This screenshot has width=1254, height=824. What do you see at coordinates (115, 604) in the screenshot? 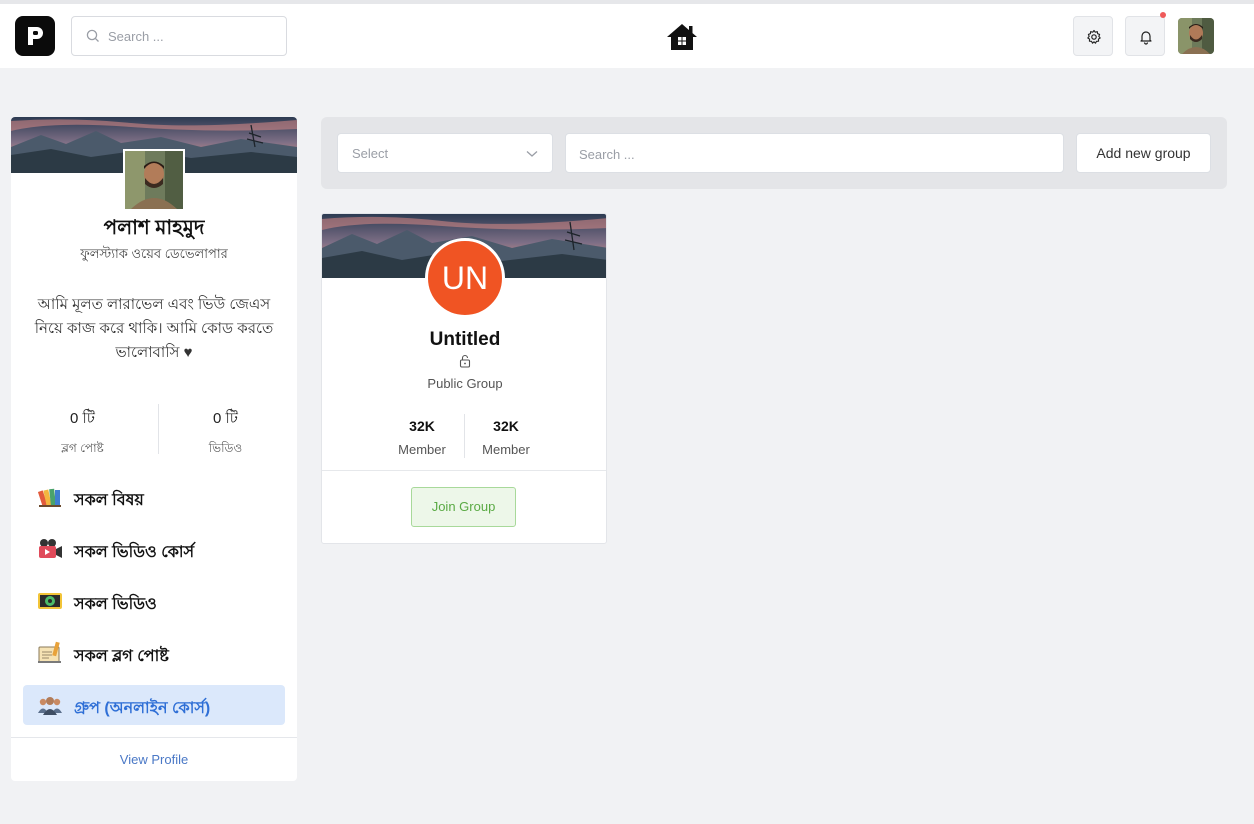
I see `menu-item-label: সকল ভিডিও` at bounding box center [115, 604].